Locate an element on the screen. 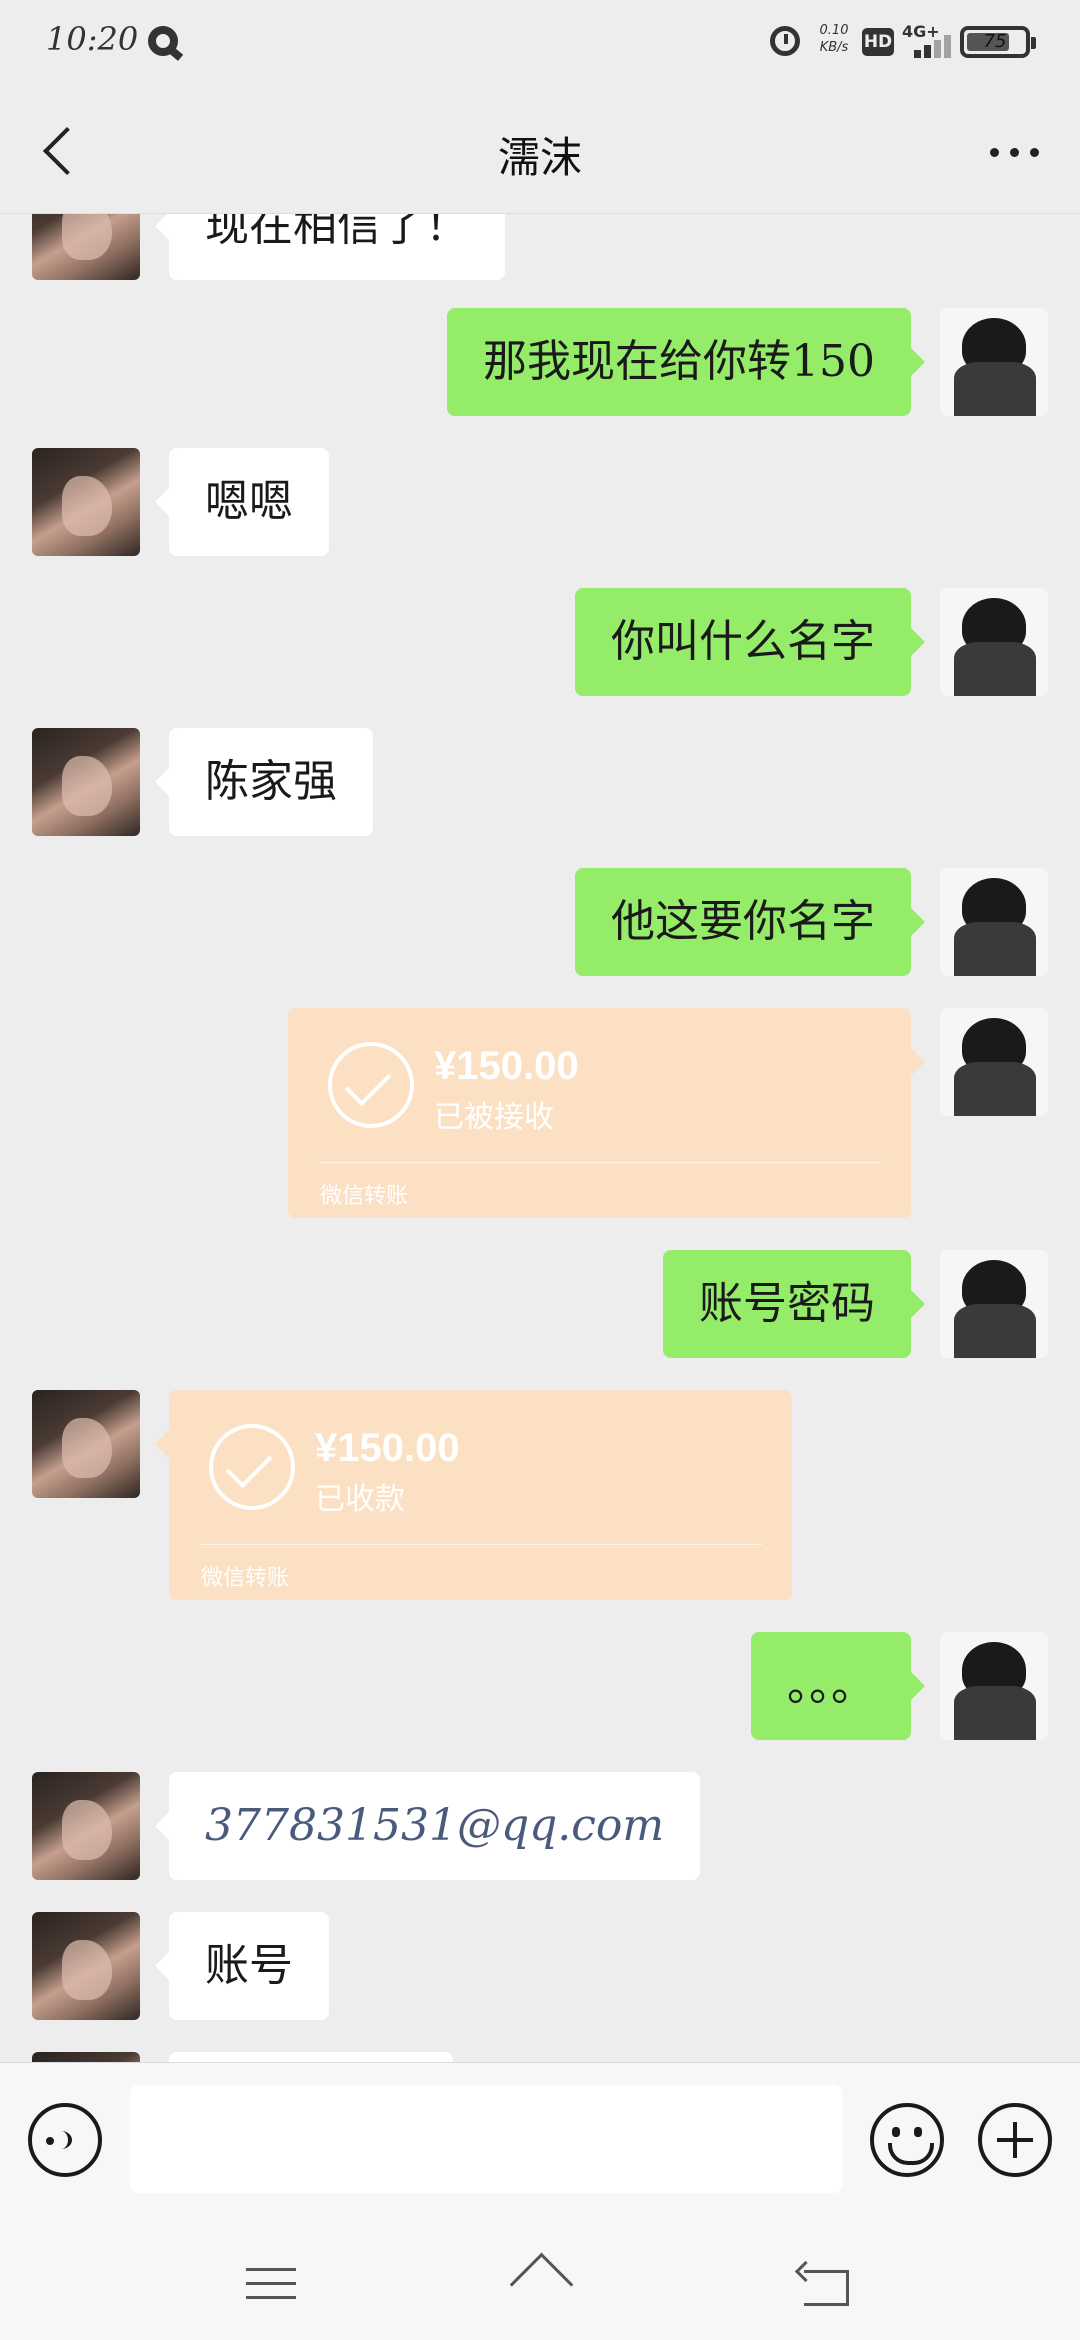 The width and height of the screenshot is (1080, 2340). emoji-icon is located at coordinates (907, 2140).